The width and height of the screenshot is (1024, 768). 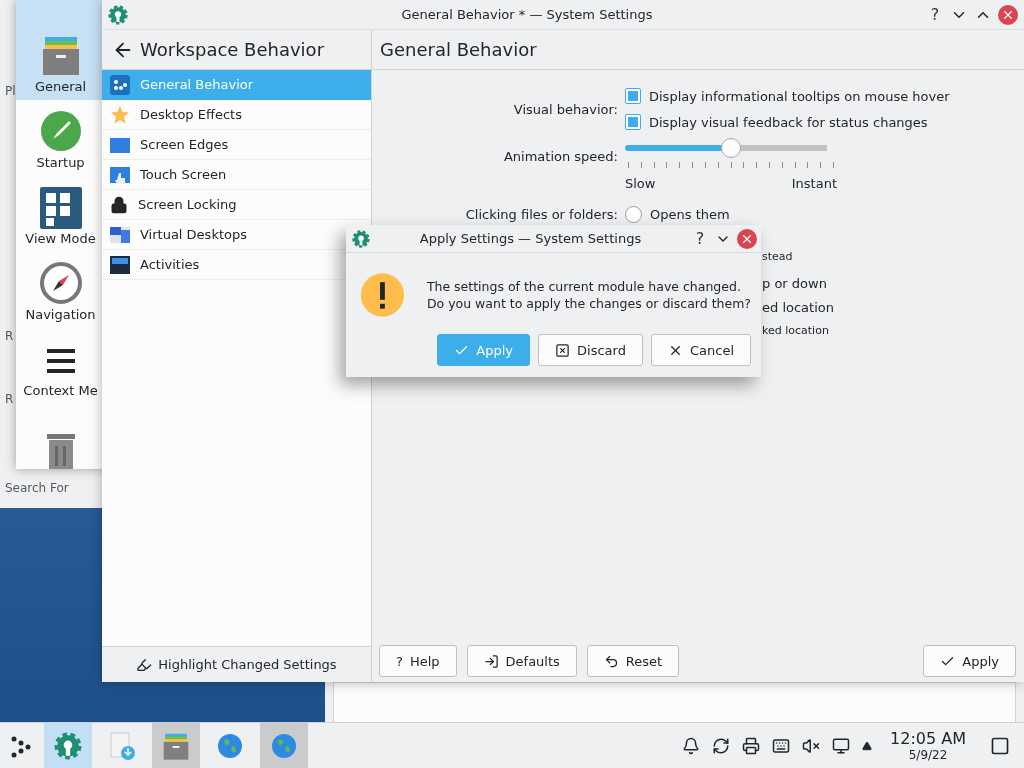 What do you see at coordinates (841, 745) in the screenshot?
I see `network-icon` at bounding box center [841, 745].